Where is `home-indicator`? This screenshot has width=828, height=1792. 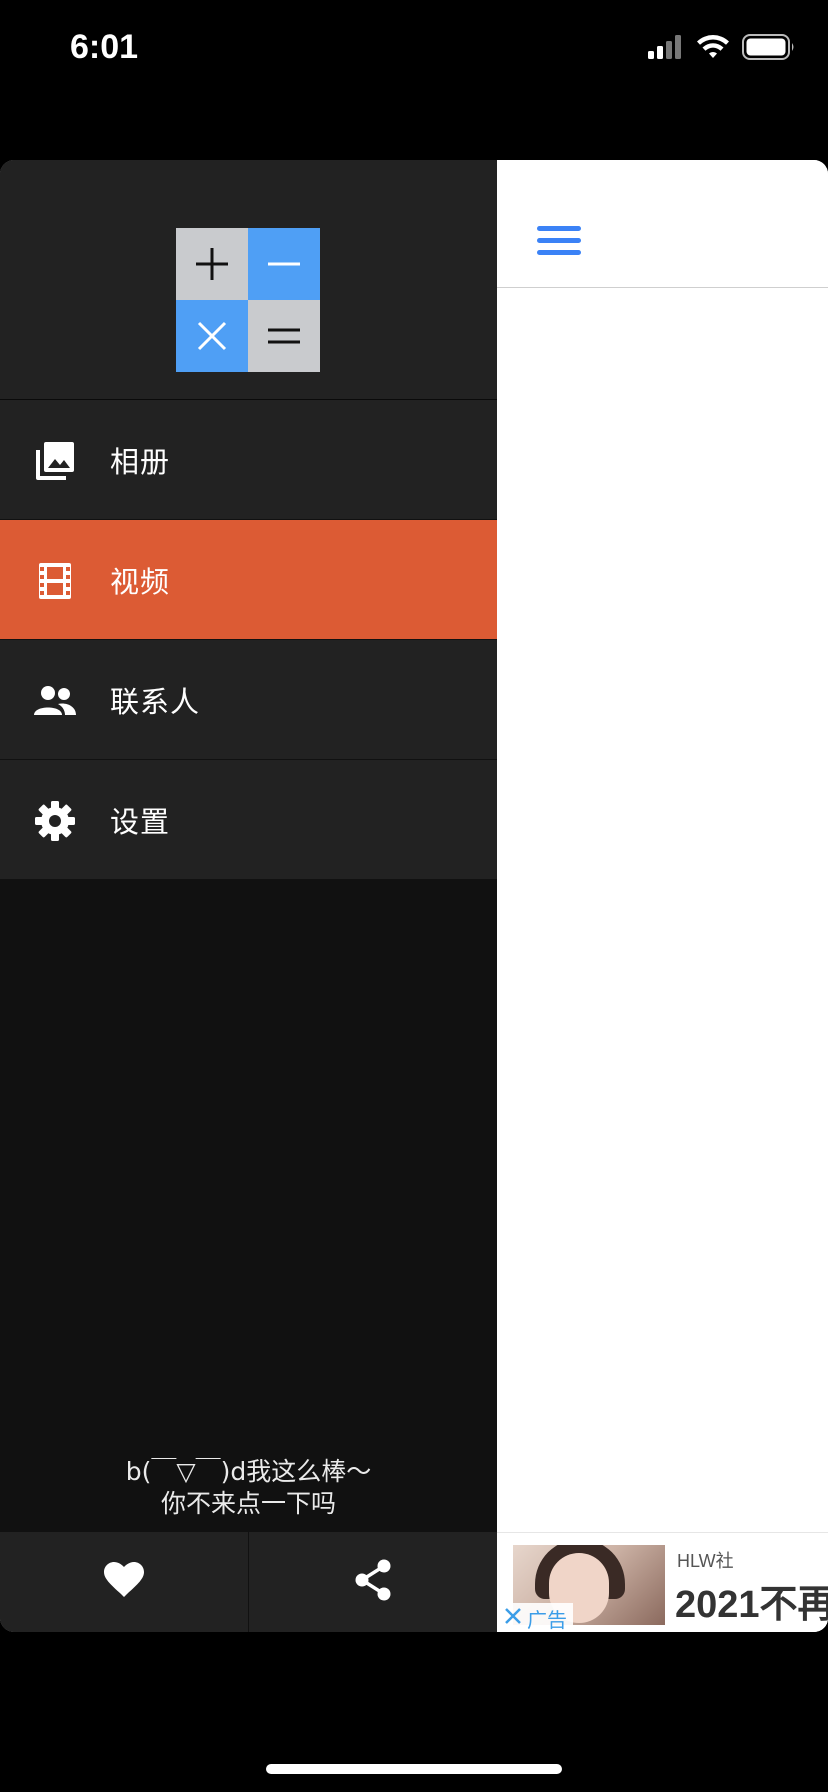 home-indicator is located at coordinates (414, 1769).